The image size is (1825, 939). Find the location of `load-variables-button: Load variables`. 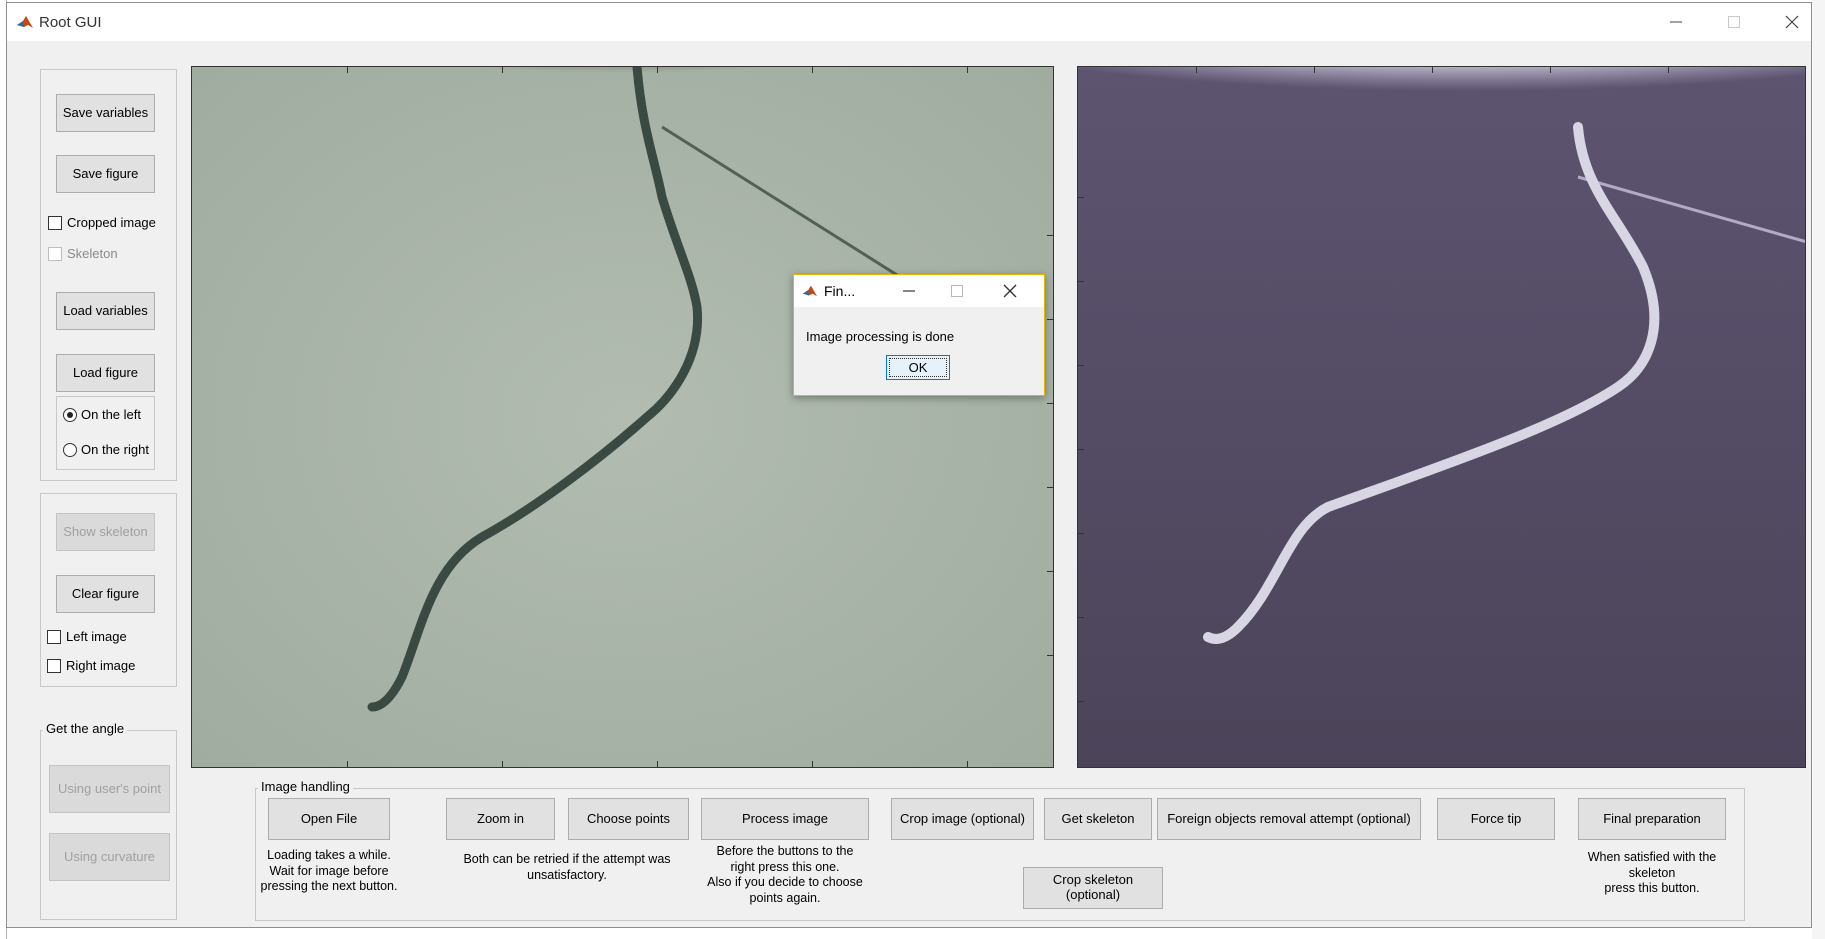

load-variables-button: Load variables is located at coordinates (105, 311).